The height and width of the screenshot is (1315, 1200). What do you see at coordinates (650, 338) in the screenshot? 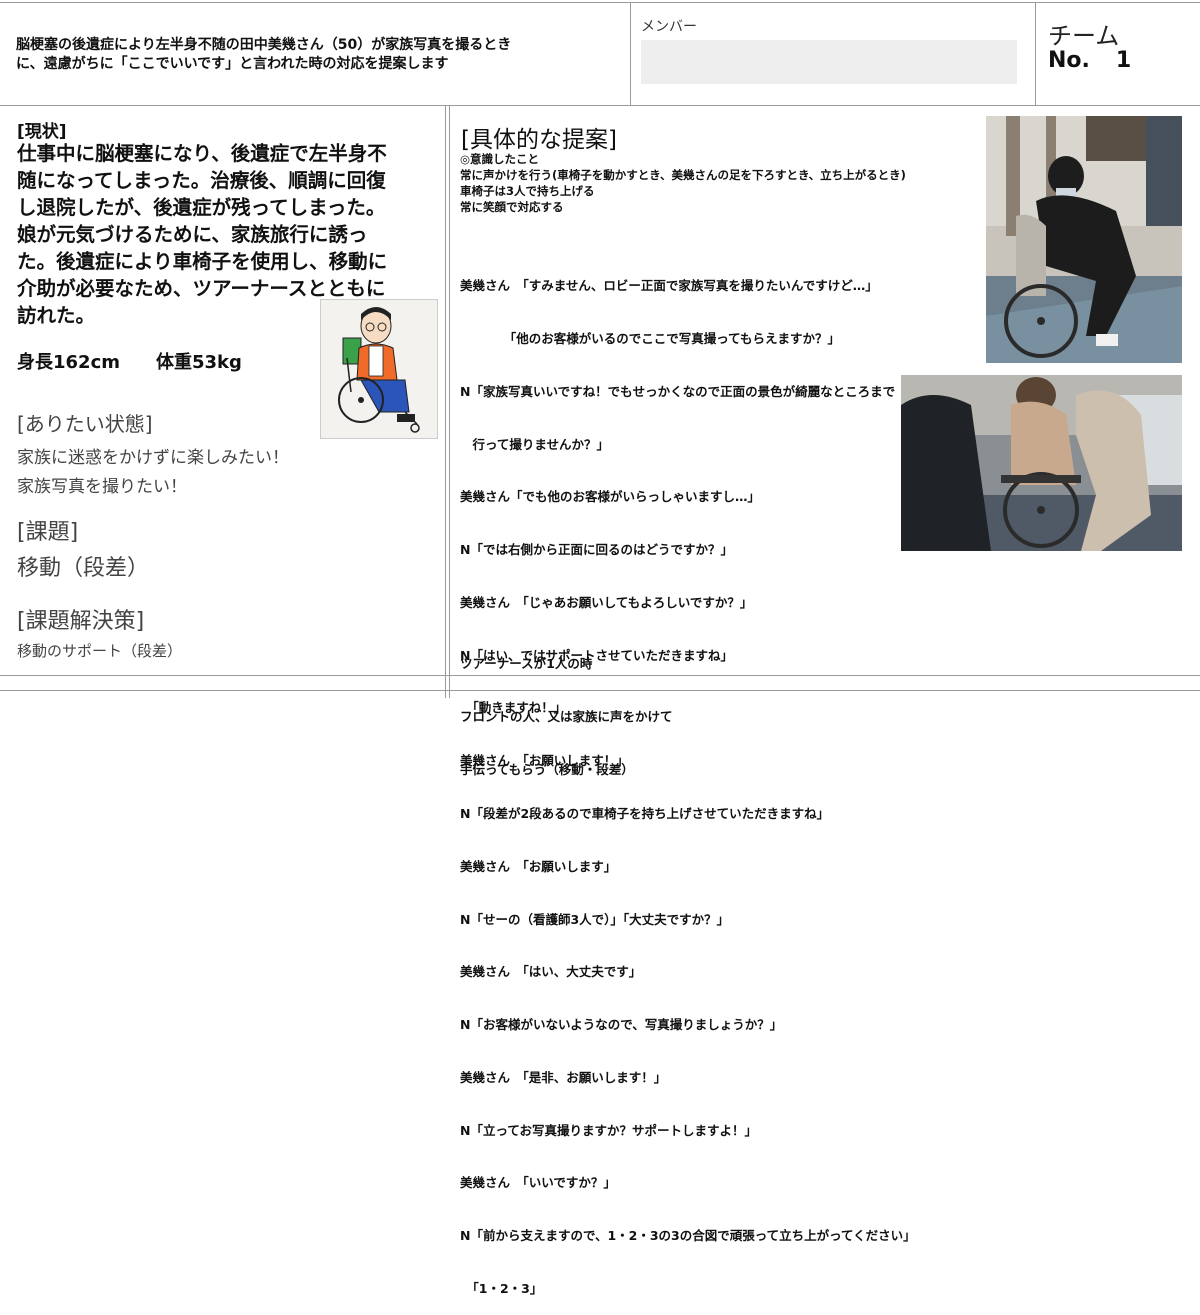
I see `dialogue-line: 「他のお客様がいるのでここで写真撮ってもらえますか？」` at bounding box center [650, 338].